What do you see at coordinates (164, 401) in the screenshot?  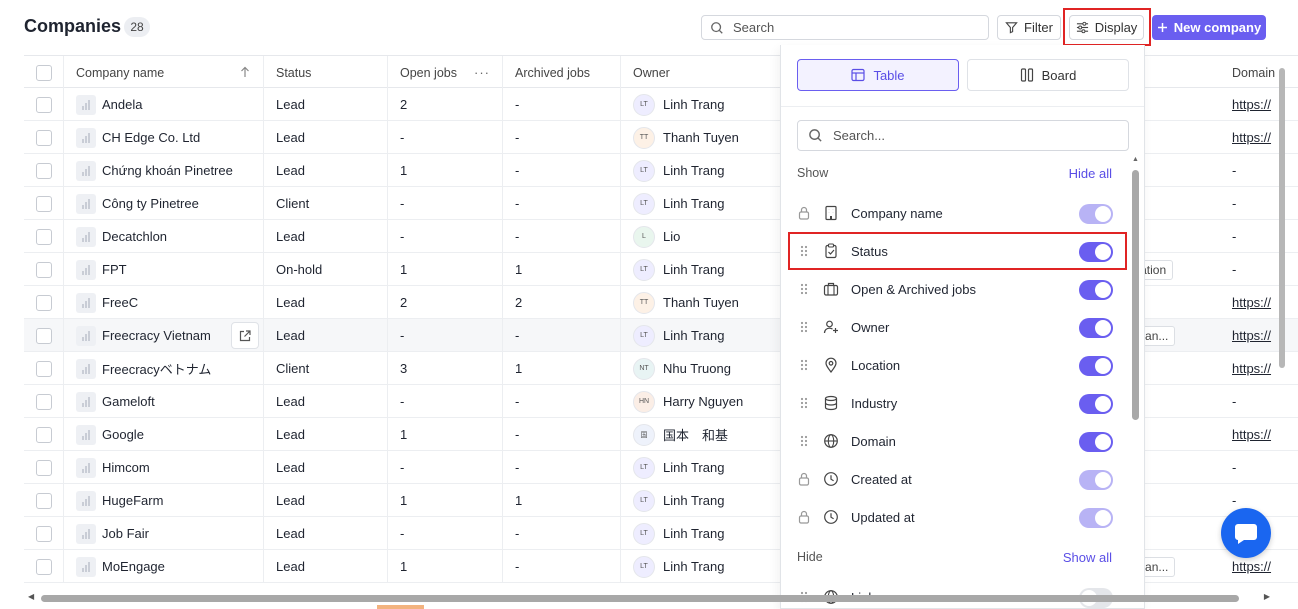 I see `company-name-cell: Gameloft` at bounding box center [164, 401].